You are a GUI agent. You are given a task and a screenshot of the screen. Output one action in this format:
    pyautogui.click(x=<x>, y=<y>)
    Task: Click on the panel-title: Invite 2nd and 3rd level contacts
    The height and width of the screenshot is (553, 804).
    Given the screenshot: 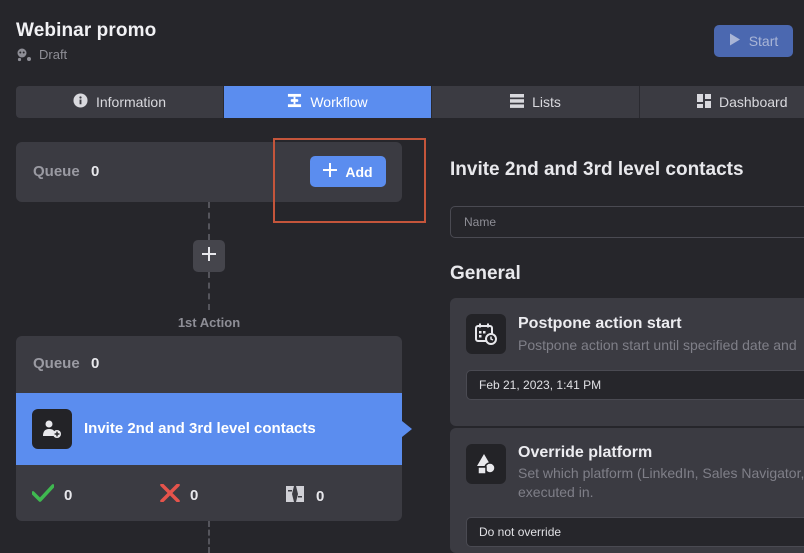 What is the action you would take?
    pyautogui.click(x=597, y=169)
    